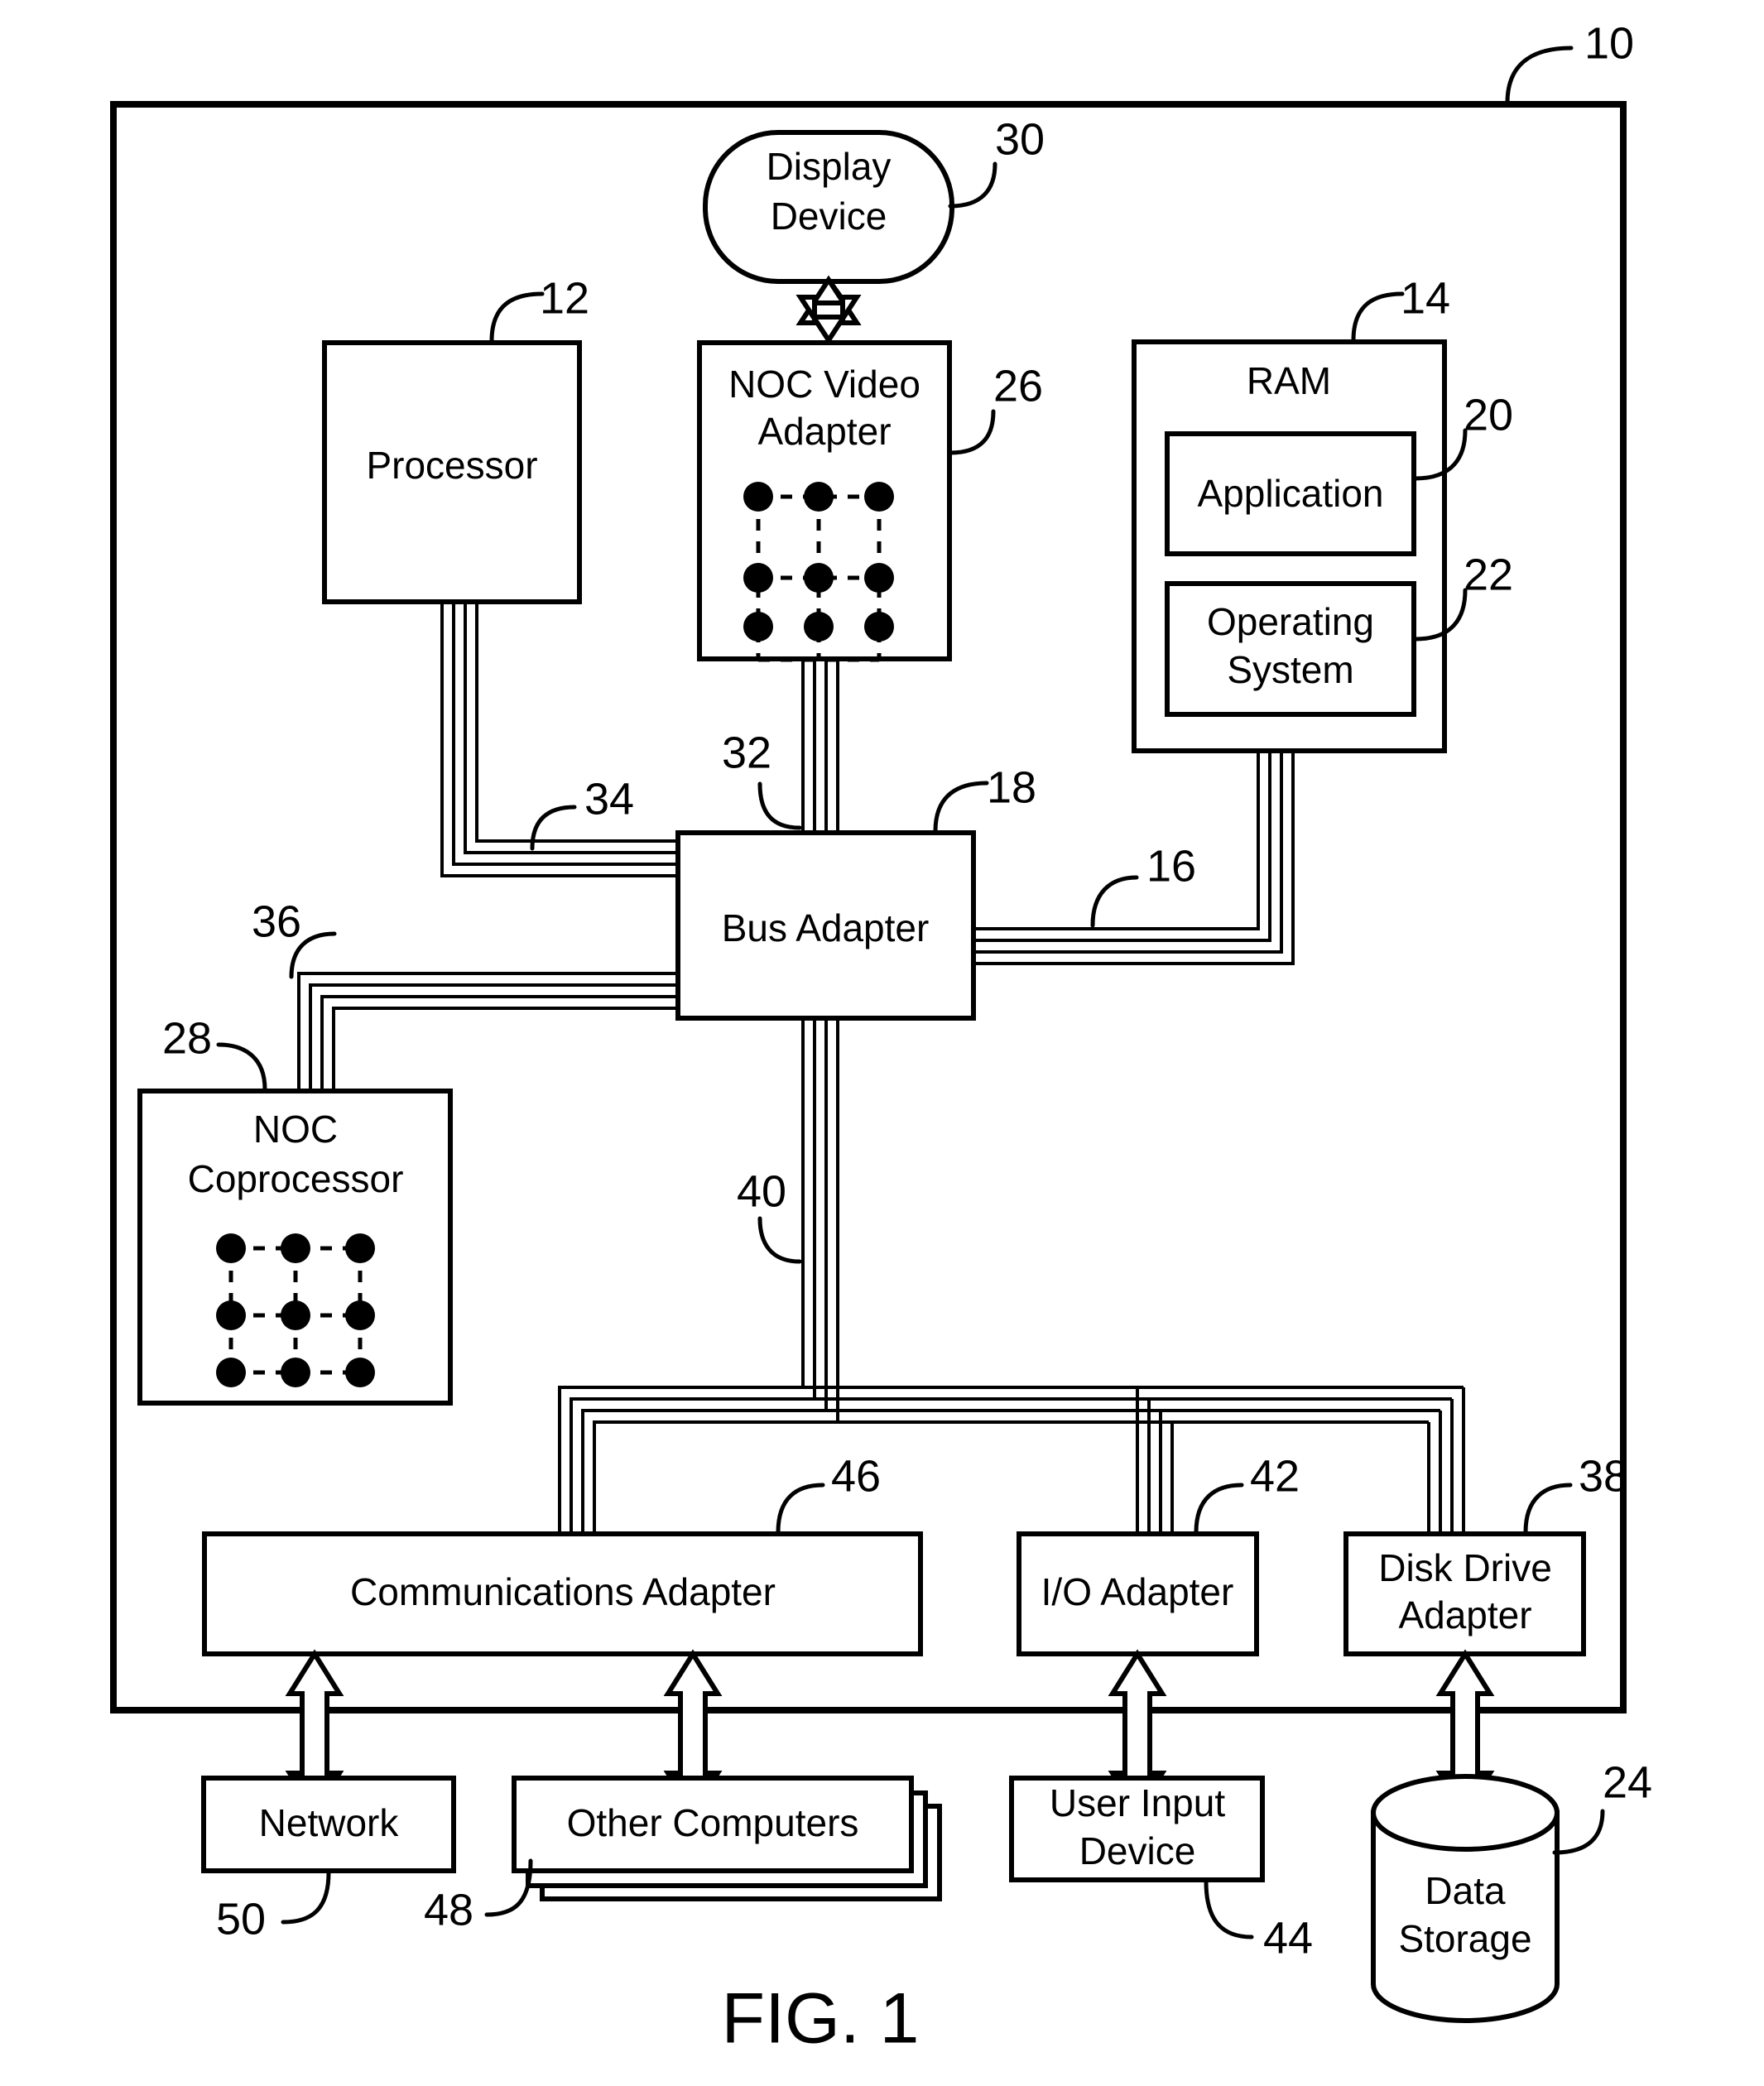 The height and width of the screenshot is (2086, 1764). Describe the element at coordinates (1137, 1802) in the screenshot. I see `user-input-device-label-line1: User Input` at that location.